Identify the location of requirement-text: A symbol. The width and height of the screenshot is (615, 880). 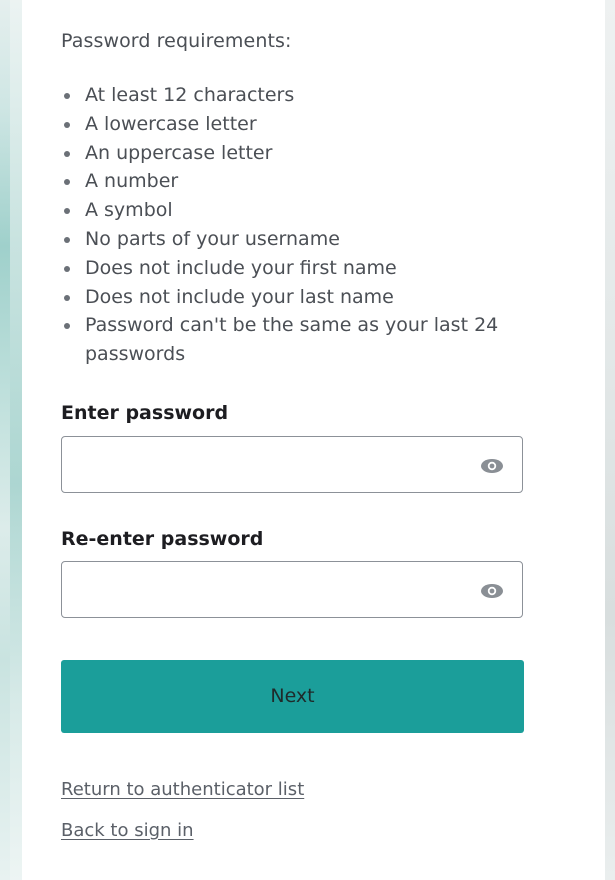
(129, 210).